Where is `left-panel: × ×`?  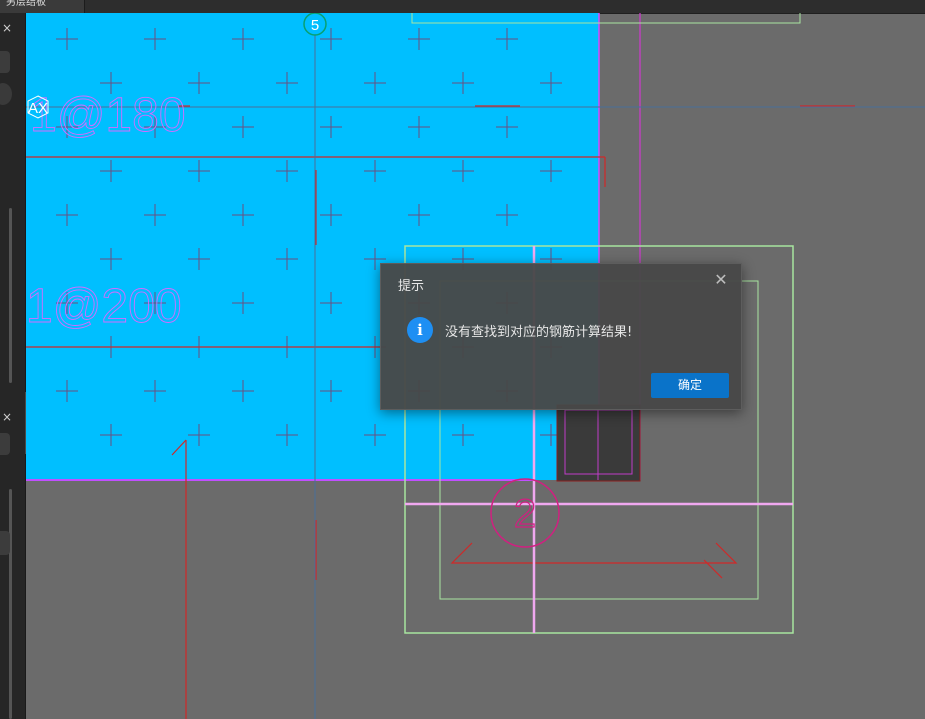
left-panel: × × is located at coordinates (13, 366).